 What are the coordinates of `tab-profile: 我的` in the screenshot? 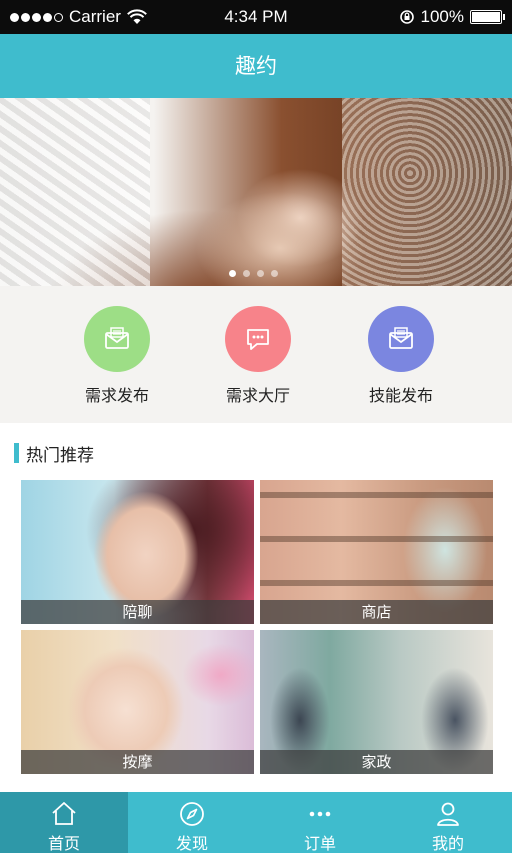 It's located at (448, 822).